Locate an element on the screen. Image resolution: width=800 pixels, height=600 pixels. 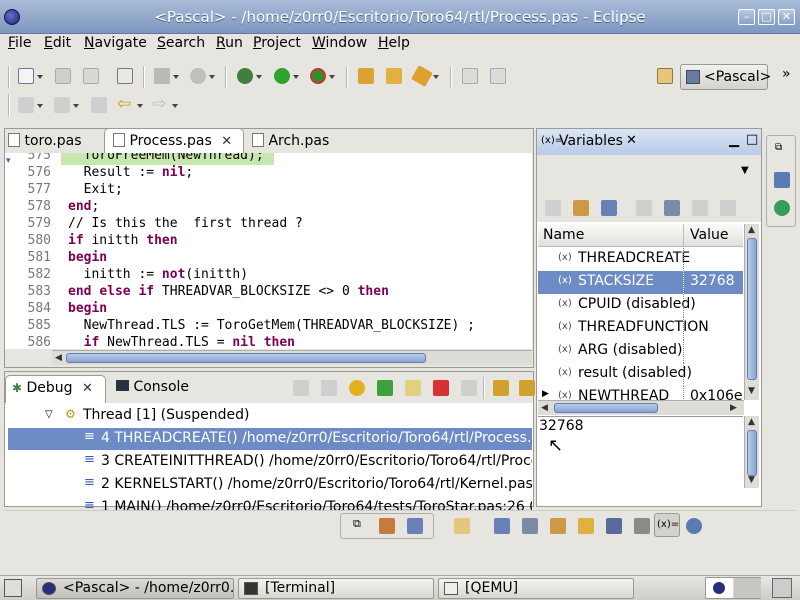
open-type-icon is located at coordinates (366, 76).